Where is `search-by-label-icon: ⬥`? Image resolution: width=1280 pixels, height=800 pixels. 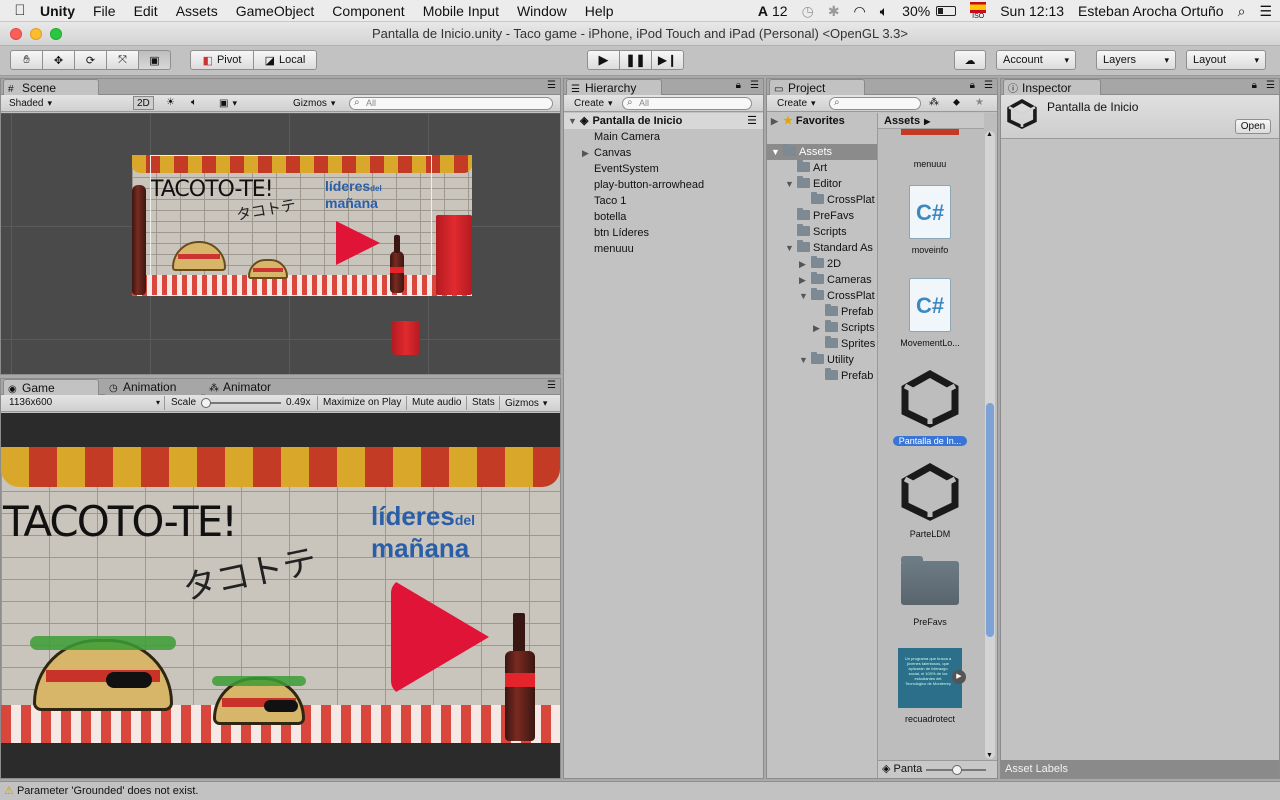 search-by-label-icon: ⬥ is located at coordinates (956, 103).